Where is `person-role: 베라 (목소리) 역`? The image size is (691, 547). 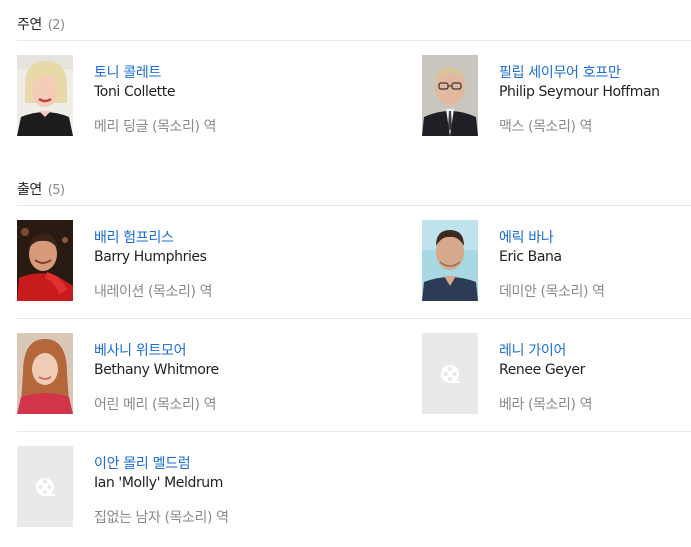
person-role: 베라 (목소리) 역 is located at coordinates (546, 405).